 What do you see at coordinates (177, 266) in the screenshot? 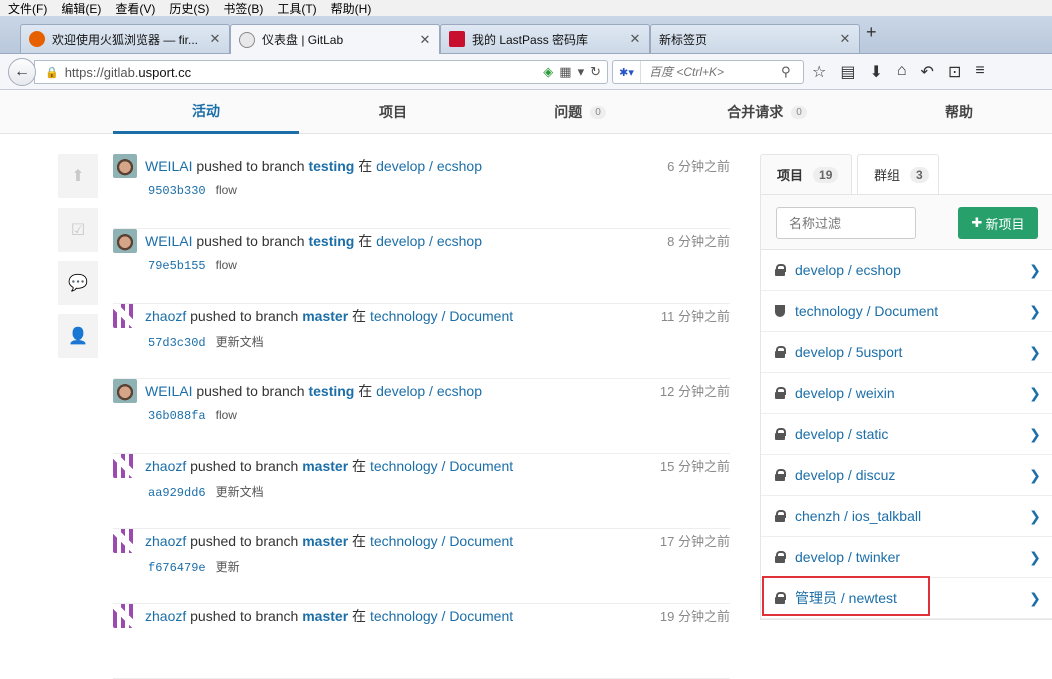
I see `commit-sha-link: 79e5b155` at bounding box center [177, 266].